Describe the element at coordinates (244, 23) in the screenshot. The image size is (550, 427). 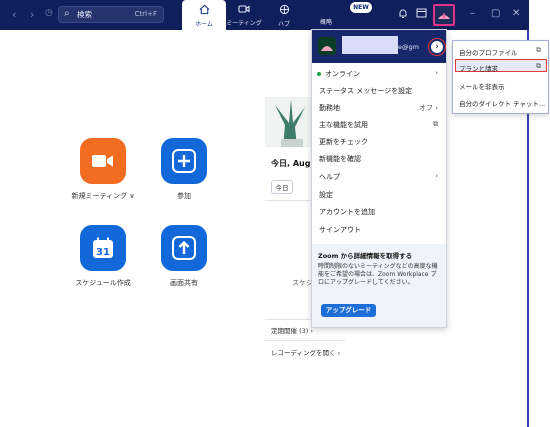
I see `tab-meetings-label: ミーティング` at that location.